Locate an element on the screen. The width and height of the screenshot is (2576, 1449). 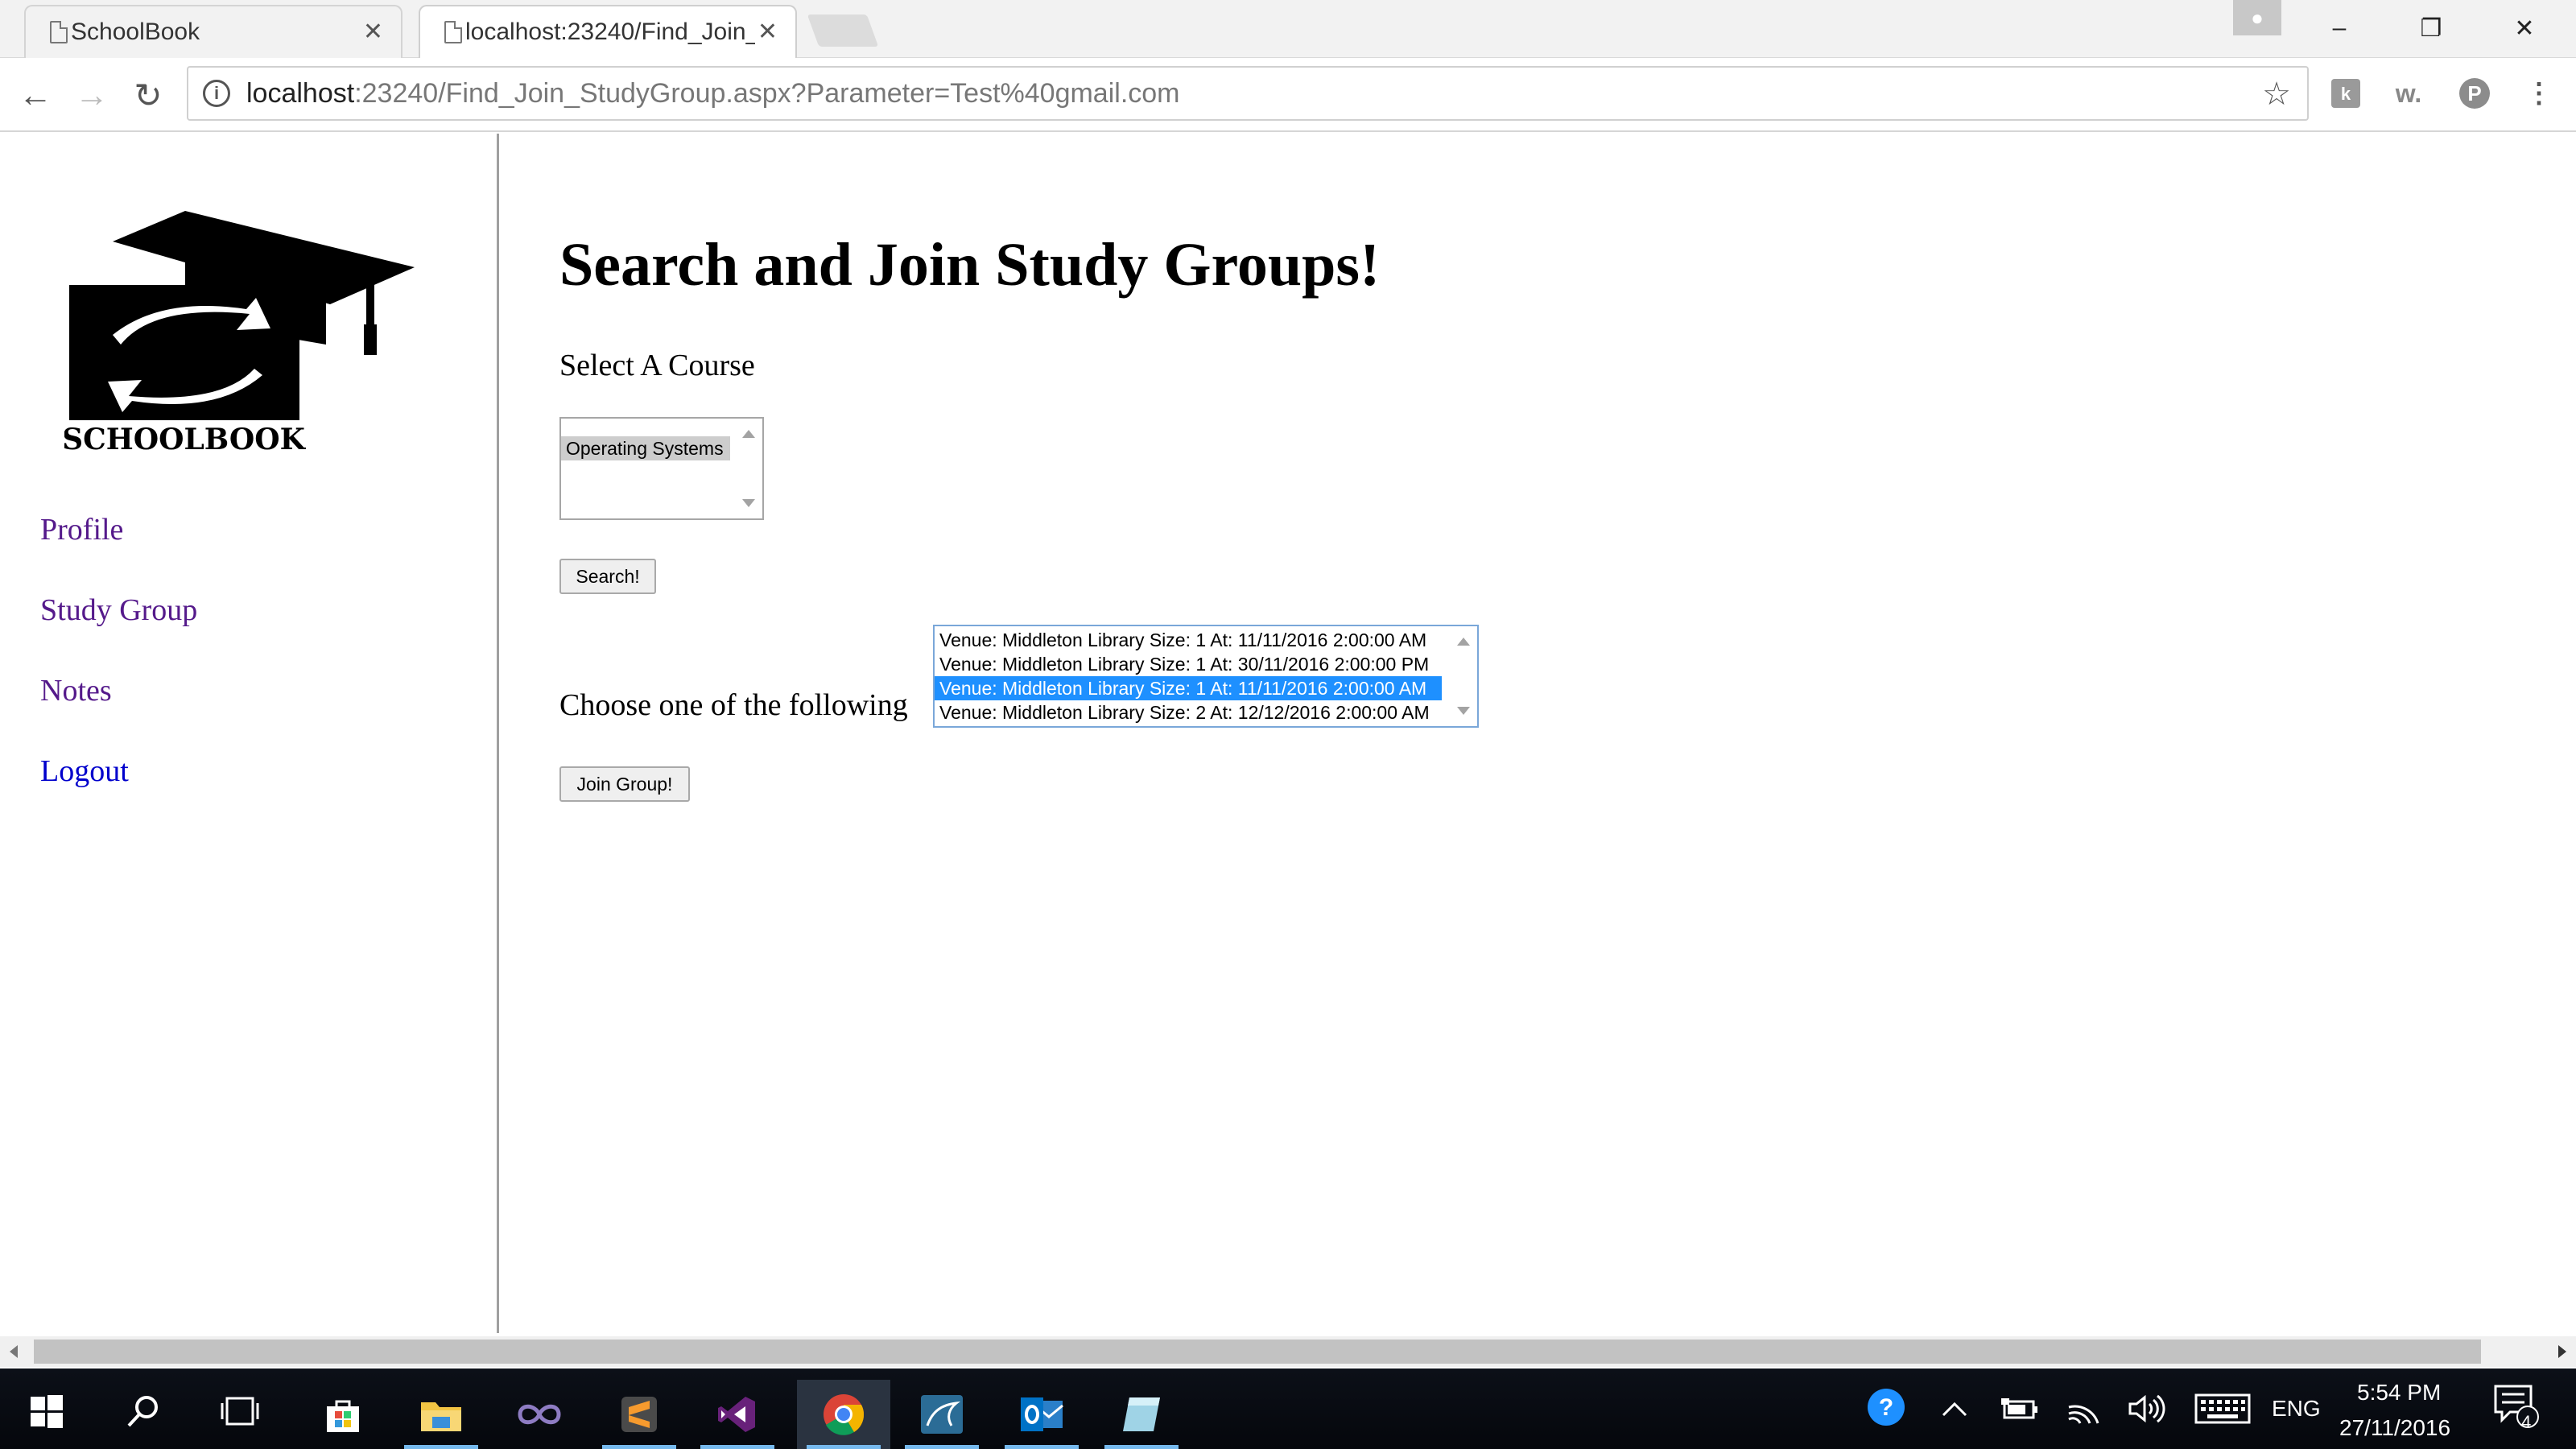
restore-button: ❐ is located at coordinates (2431, 28).